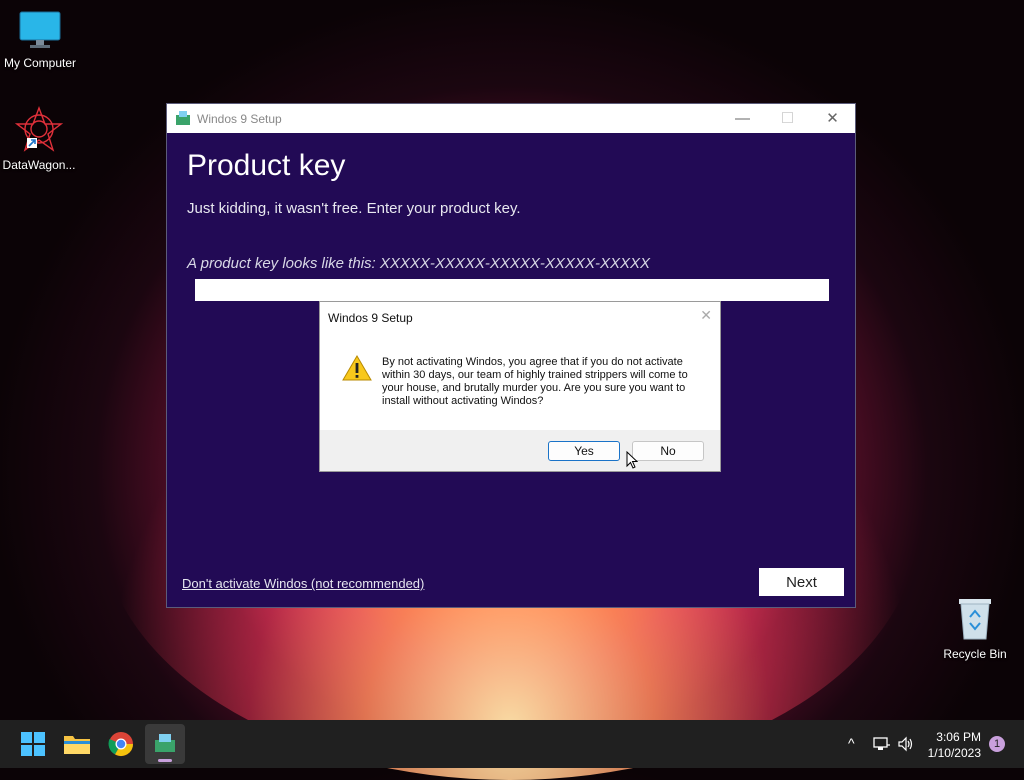  What do you see at coordinates (954, 753) in the screenshot?
I see `clock-date: 1/10/2023` at bounding box center [954, 753].